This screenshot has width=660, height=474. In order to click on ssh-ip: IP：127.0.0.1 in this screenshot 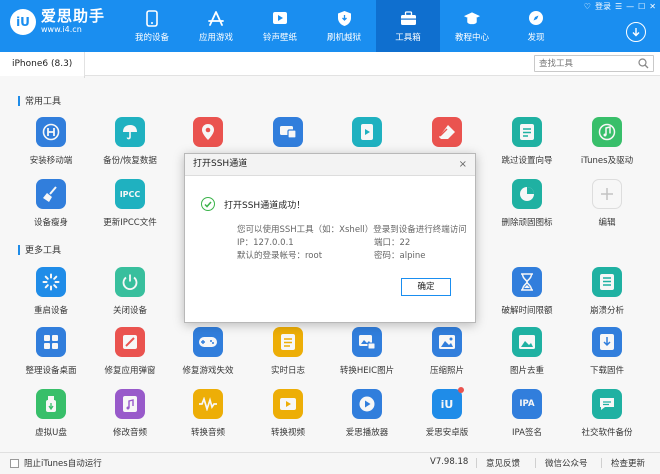, I will do `click(265, 243)`.